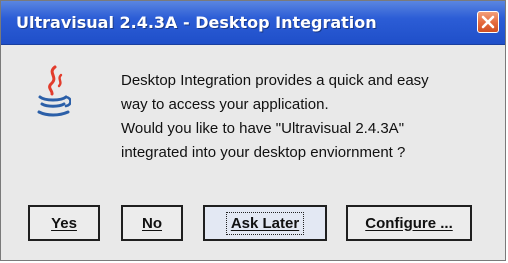  I want to click on yes-button: Yes, so click(64, 223).